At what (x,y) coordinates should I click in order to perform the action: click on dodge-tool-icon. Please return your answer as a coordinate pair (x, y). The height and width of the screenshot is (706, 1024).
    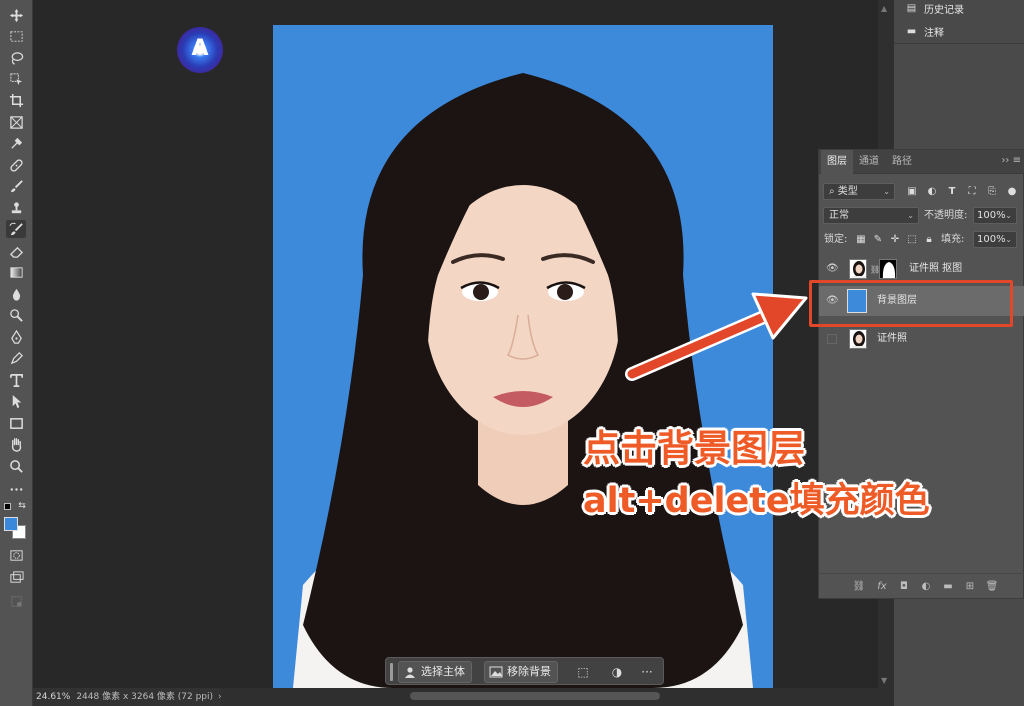
    Looking at the image, I should click on (16, 315).